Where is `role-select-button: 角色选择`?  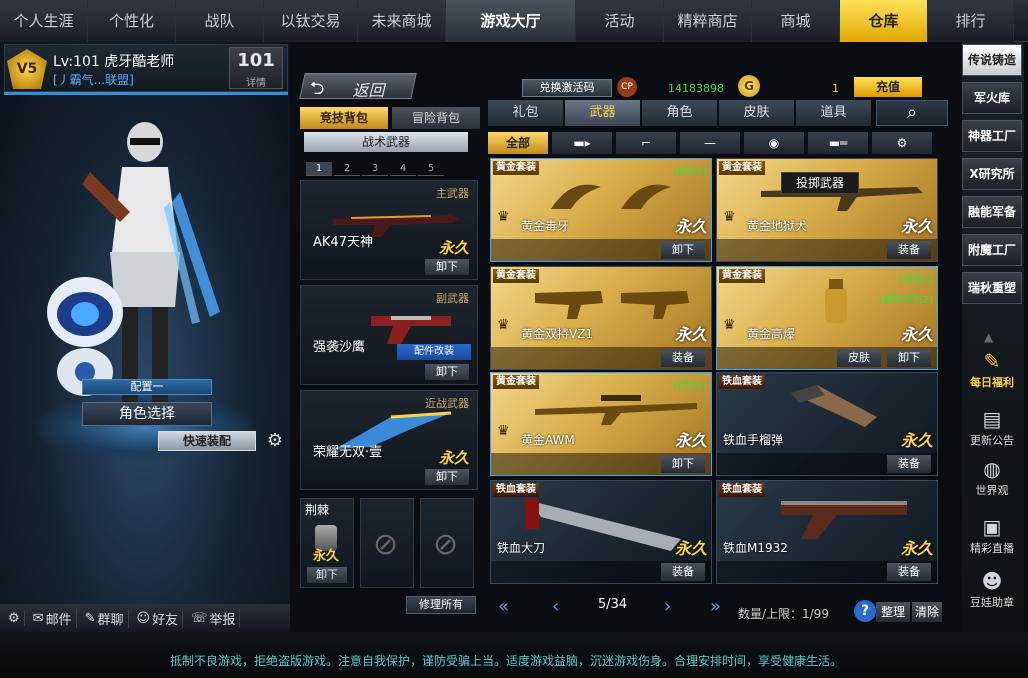 role-select-button: 角色选择 is located at coordinates (147, 414).